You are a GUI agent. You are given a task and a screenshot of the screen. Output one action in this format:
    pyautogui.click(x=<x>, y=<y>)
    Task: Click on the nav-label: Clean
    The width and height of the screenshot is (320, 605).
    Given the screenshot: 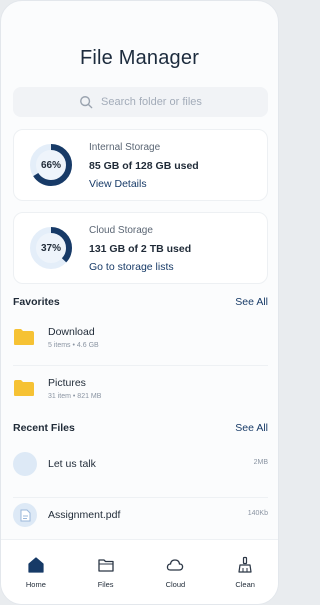 What is the action you would take?
    pyautogui.click(x=245, y=584)
    